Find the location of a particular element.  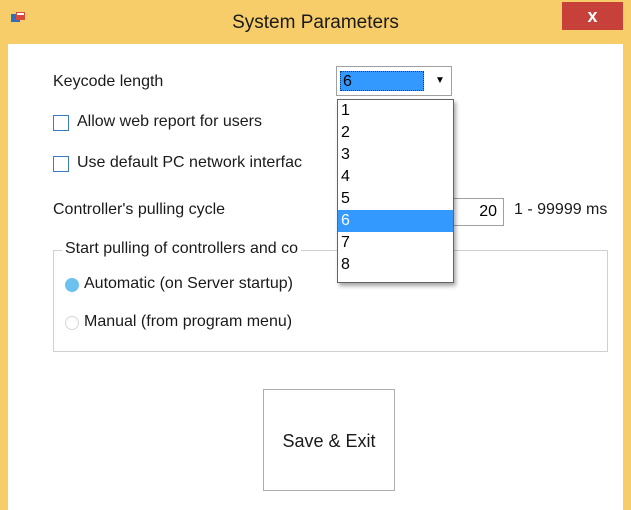

keycode-option-5: 5 is located at coordinates (395, 199).